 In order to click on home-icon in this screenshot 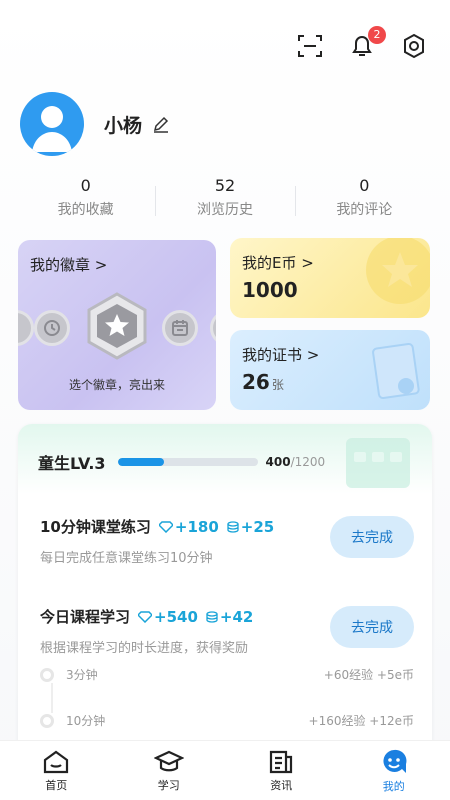, I will do `click(56, 761)`.